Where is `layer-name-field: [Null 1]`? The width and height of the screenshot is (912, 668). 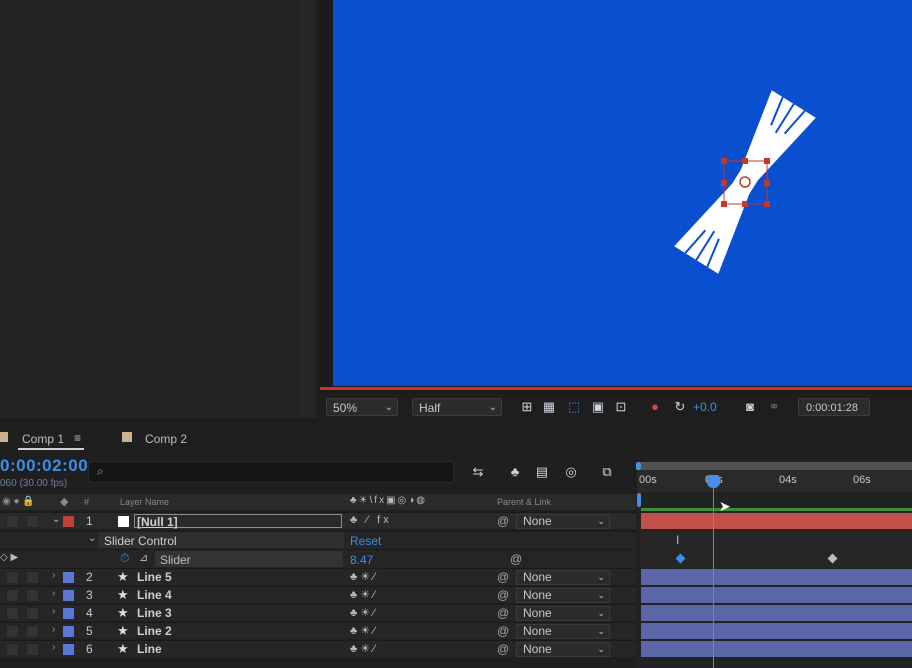
layer-name-field: [Null 1] is located at coordinates (238, 521).